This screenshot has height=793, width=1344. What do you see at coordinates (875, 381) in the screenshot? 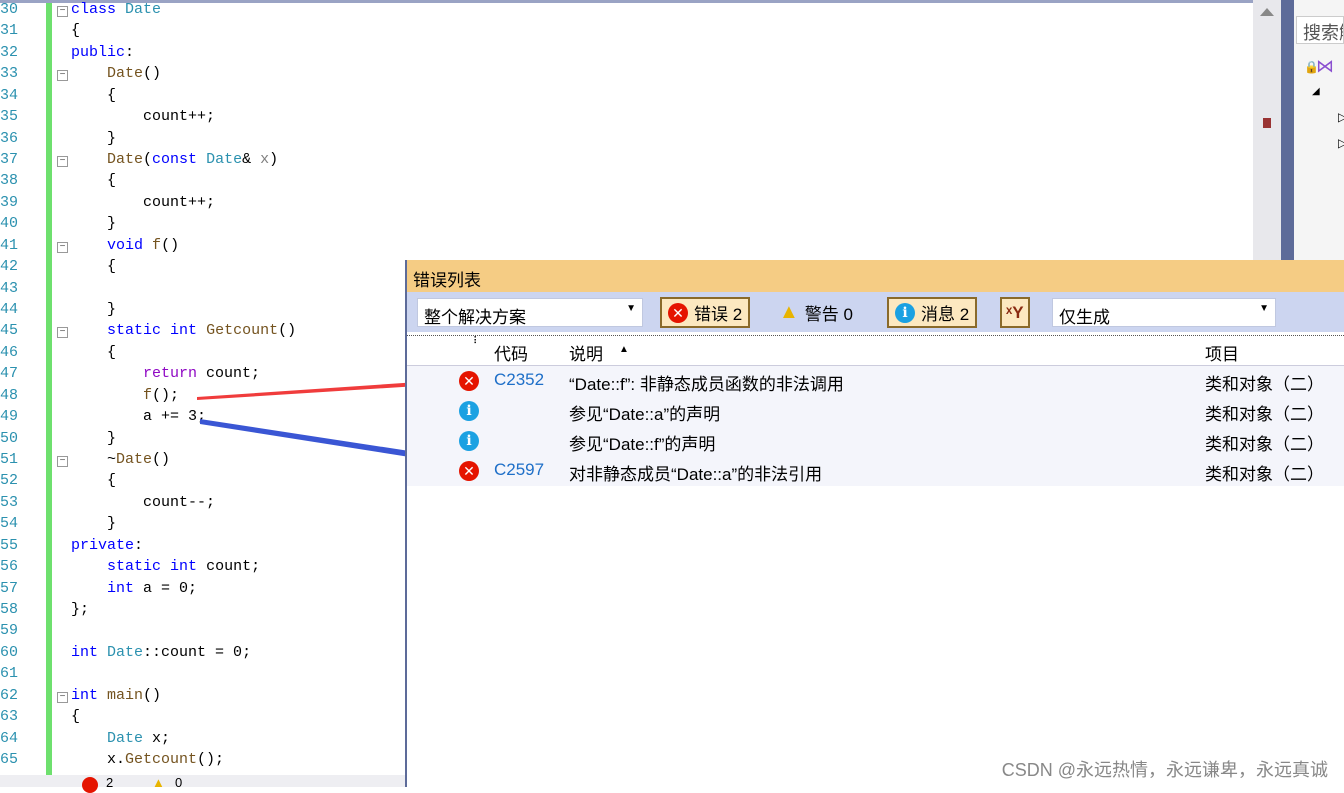
I see `error-row: ✕ C2352 “Date::f”: 非静态成员函数的非法调用 类和对象（二）` at bounding box center [875, 381].